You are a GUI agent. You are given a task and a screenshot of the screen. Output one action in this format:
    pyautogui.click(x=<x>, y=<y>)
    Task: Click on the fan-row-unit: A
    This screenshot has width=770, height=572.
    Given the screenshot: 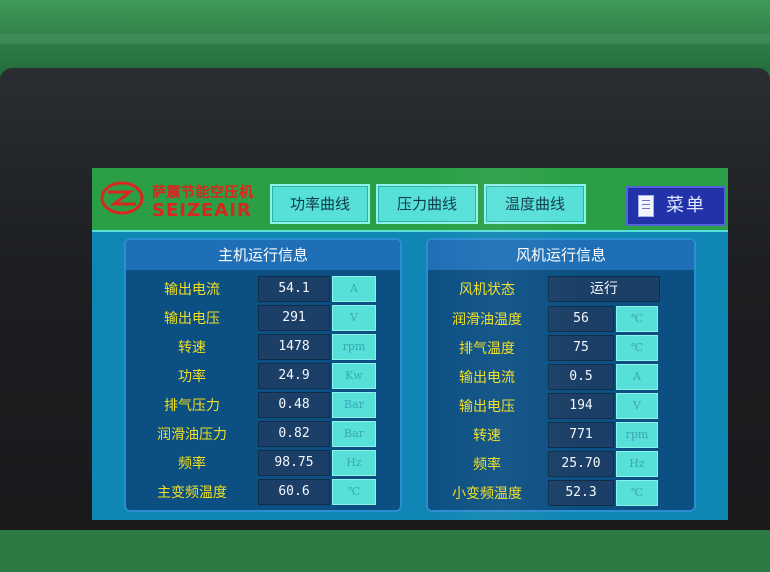 What is the action you would take?
    pyautogui.click(x=637, y=377)
    